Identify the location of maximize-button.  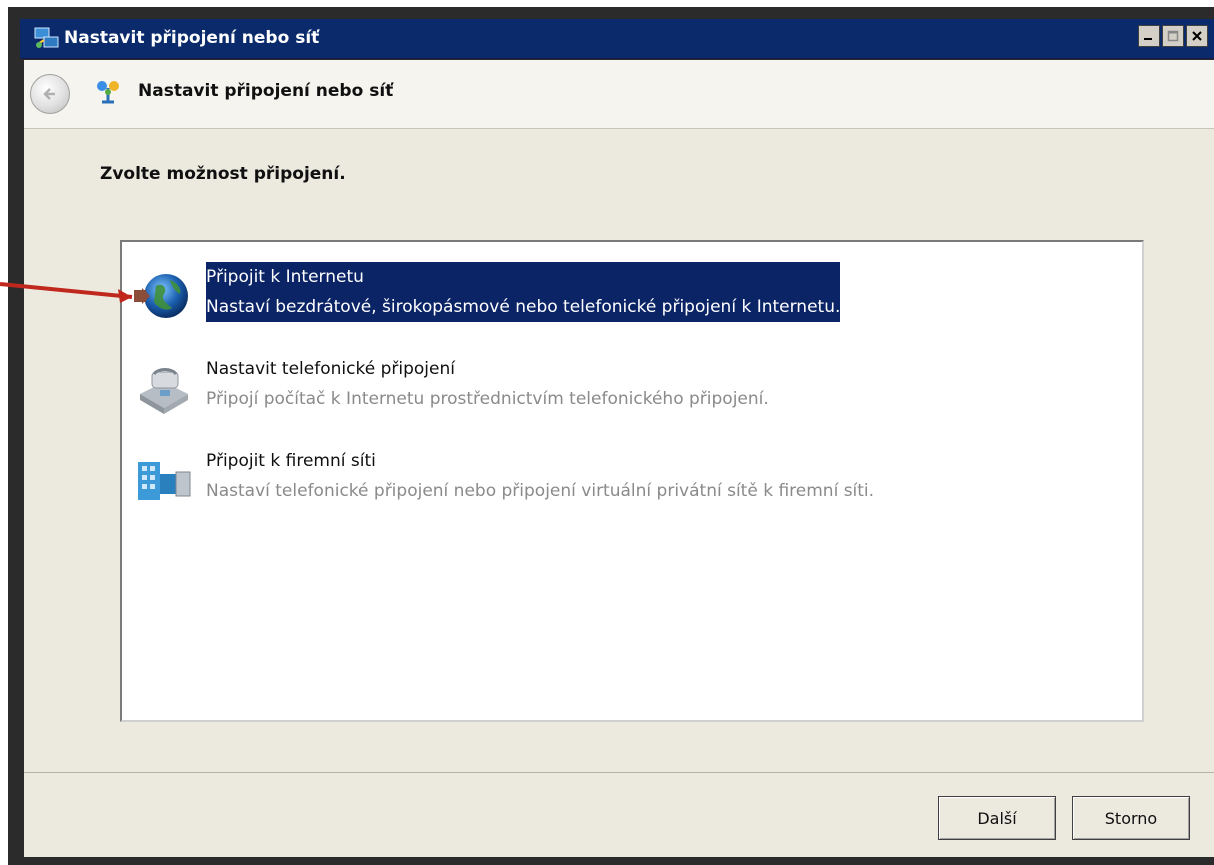
(1173, 36).